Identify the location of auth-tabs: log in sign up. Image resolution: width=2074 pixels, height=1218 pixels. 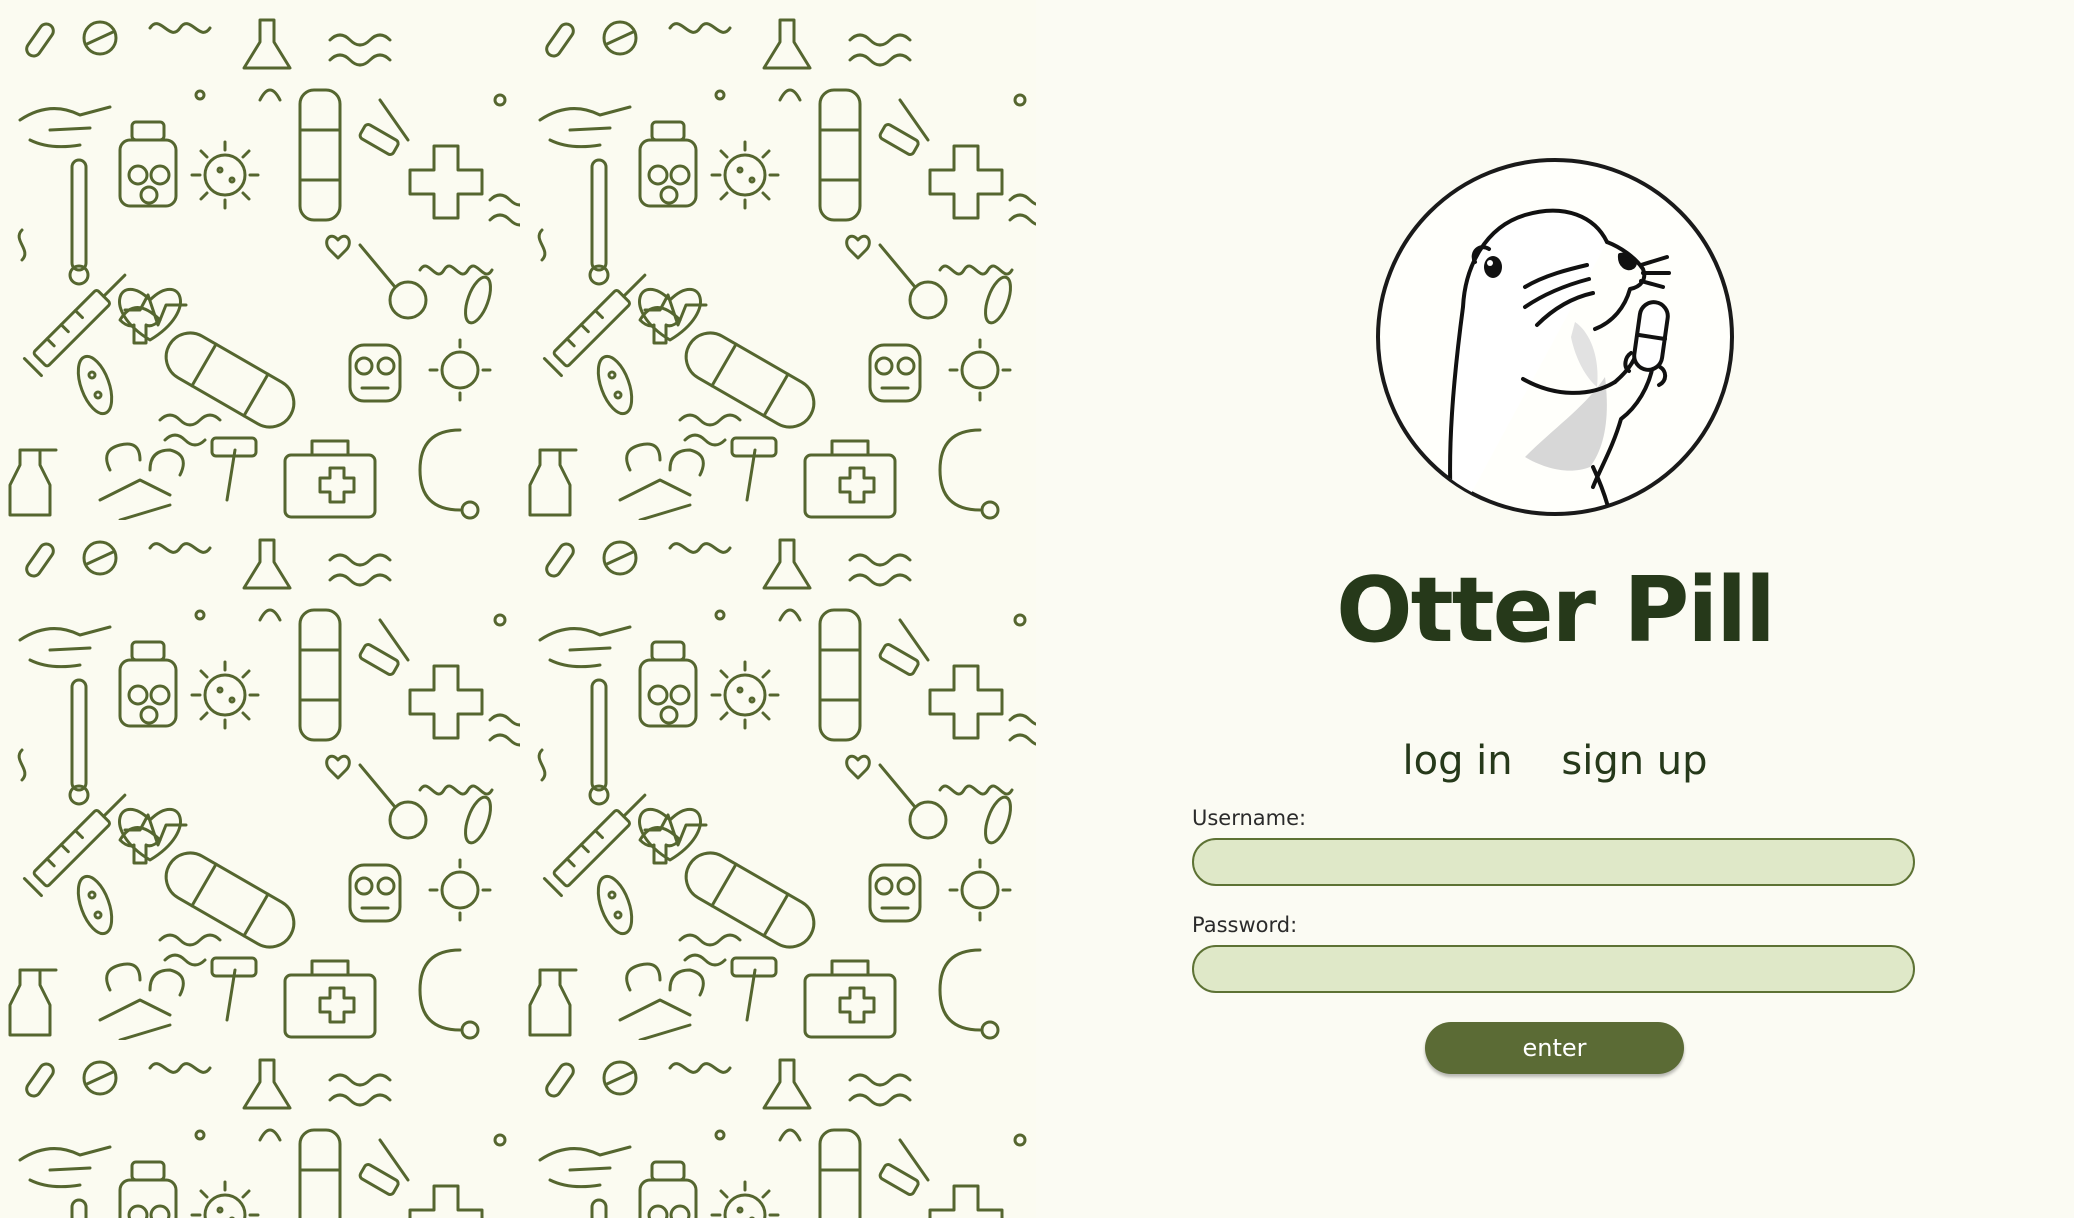
(1555, 761).